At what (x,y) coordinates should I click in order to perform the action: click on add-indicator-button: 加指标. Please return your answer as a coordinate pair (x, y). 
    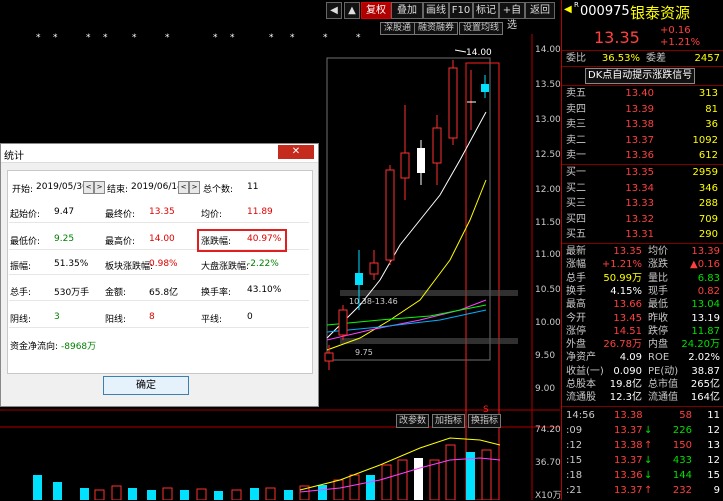
    Looking at the image, I should click on (449, 421).